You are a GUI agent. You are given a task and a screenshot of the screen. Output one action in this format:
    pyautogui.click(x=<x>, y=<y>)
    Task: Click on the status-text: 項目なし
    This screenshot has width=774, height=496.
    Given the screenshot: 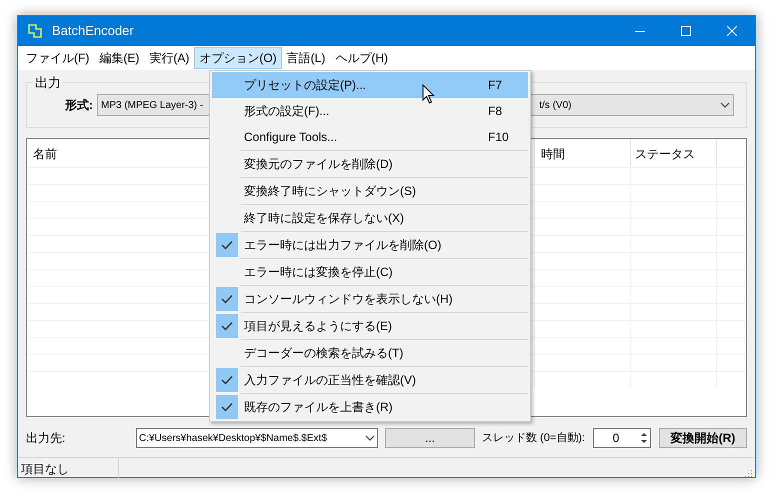 What is the action you would take?
    pyautogui.click(x=68, y=469)
    